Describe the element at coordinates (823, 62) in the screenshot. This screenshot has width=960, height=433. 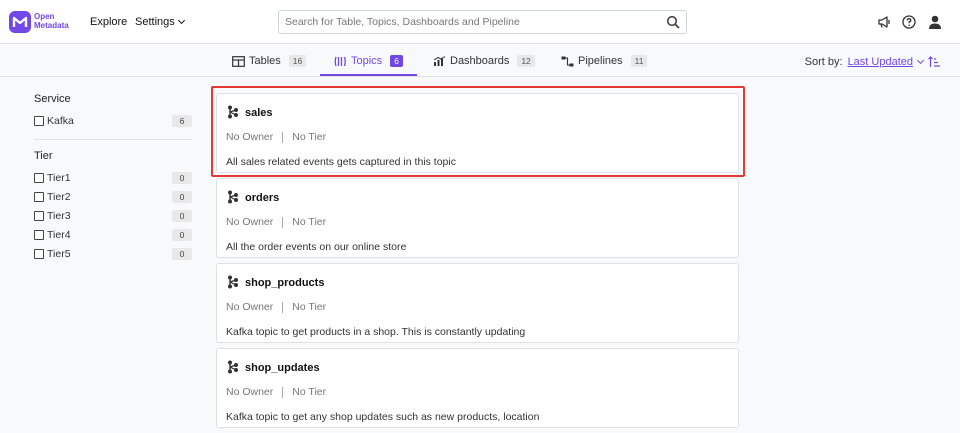
I see `sort-label: Sort by:` at that location.